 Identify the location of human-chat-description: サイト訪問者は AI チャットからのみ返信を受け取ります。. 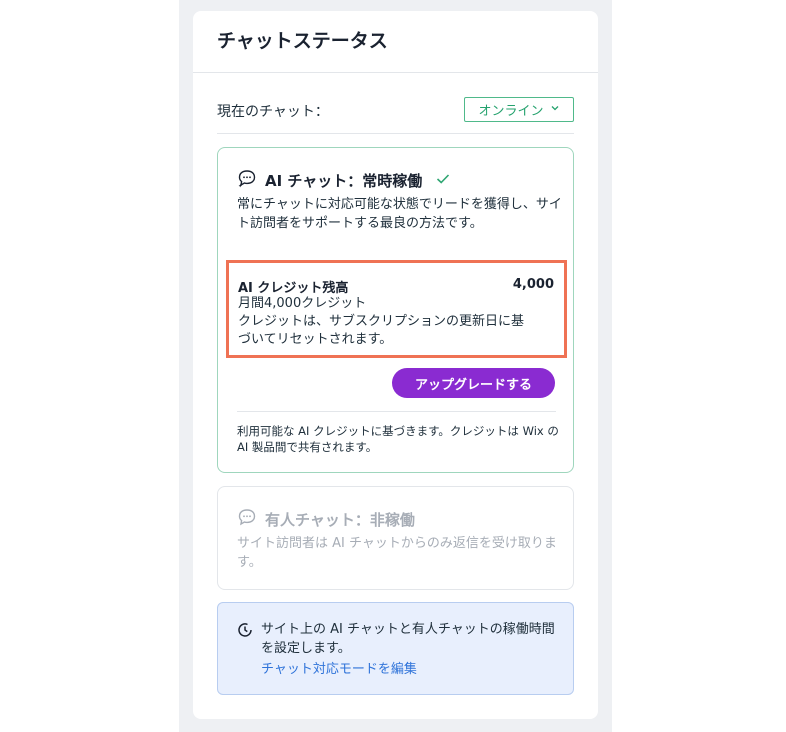
(397, 553).